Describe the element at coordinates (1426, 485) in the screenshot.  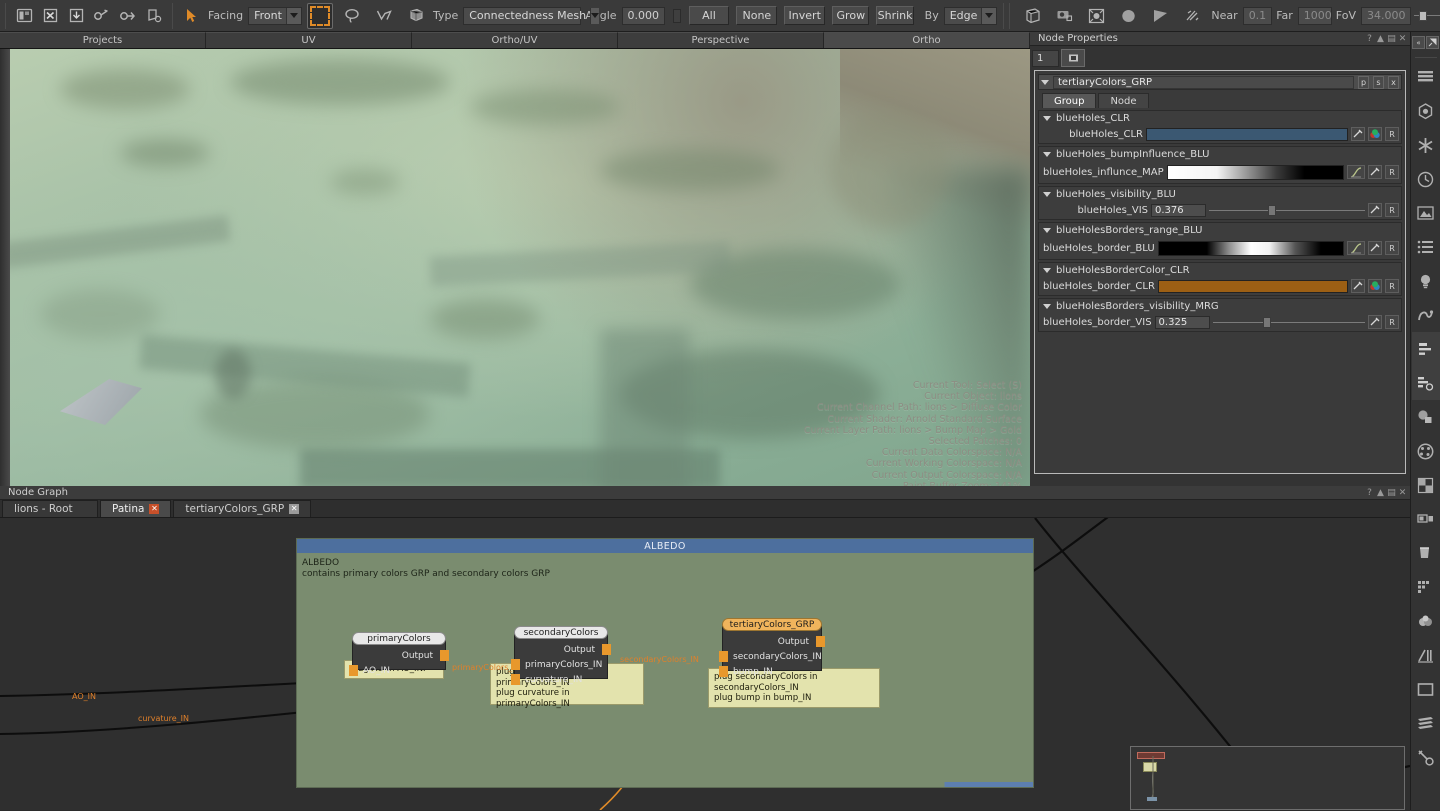
I see `uv-grid-icon` at that location.